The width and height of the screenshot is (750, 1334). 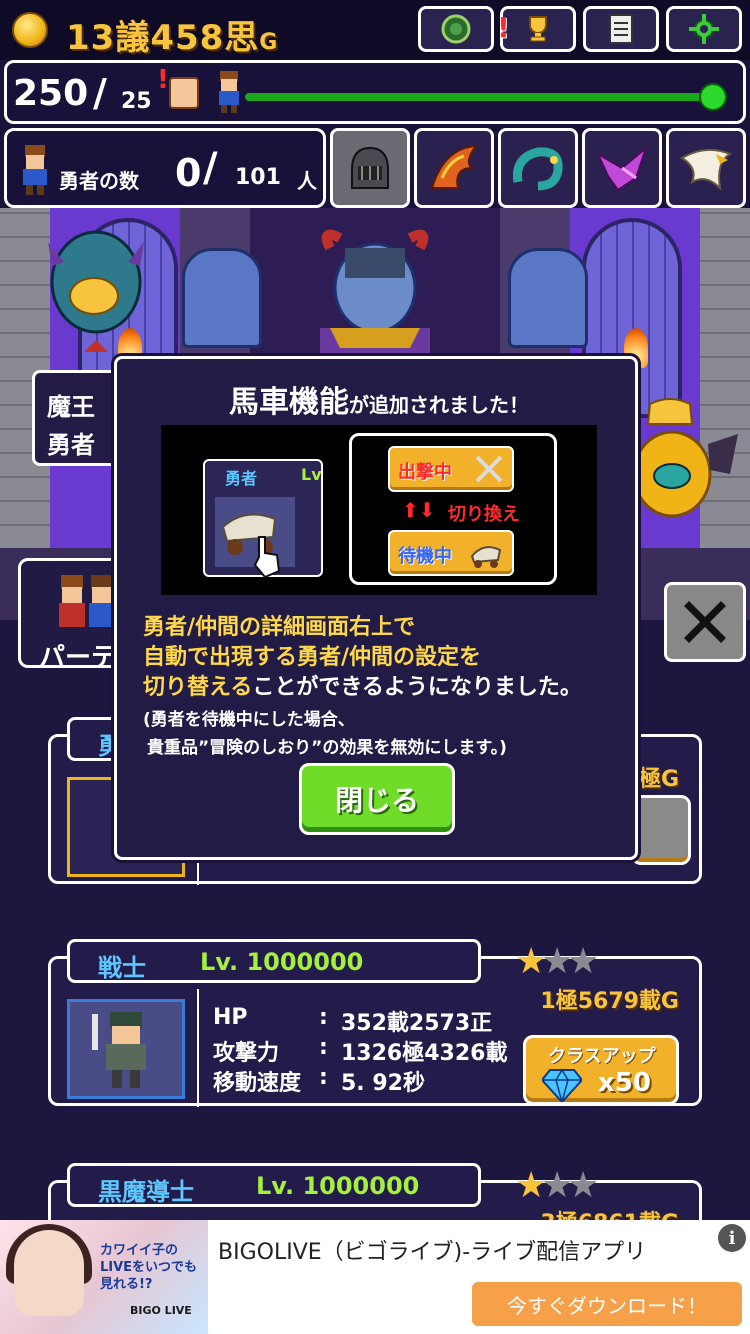 What do you see at coordinates (489, 469) in the screenshot?
I see `crossed-swords-icon` at bounding box center [489, 469].